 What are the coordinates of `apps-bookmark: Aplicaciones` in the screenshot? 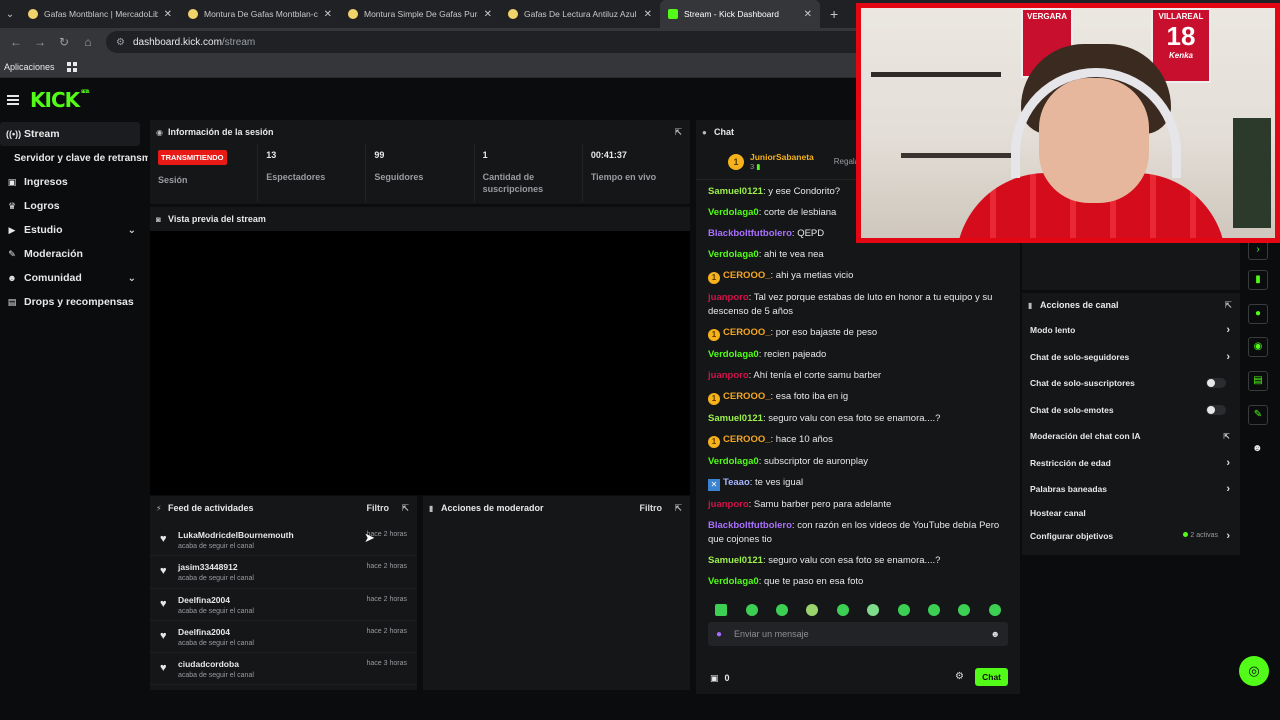 It's located at (29, 67).